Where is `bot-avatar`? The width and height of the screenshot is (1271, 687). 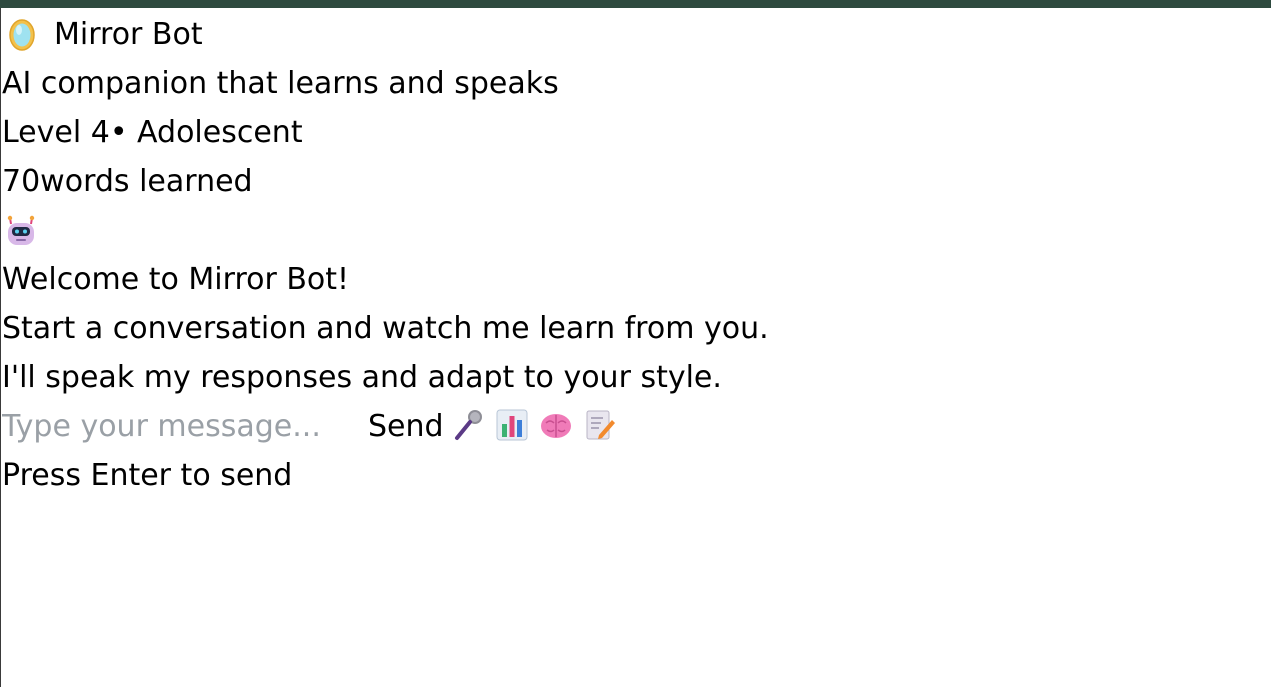 bot-avatar is located at coordinates (632, 230).